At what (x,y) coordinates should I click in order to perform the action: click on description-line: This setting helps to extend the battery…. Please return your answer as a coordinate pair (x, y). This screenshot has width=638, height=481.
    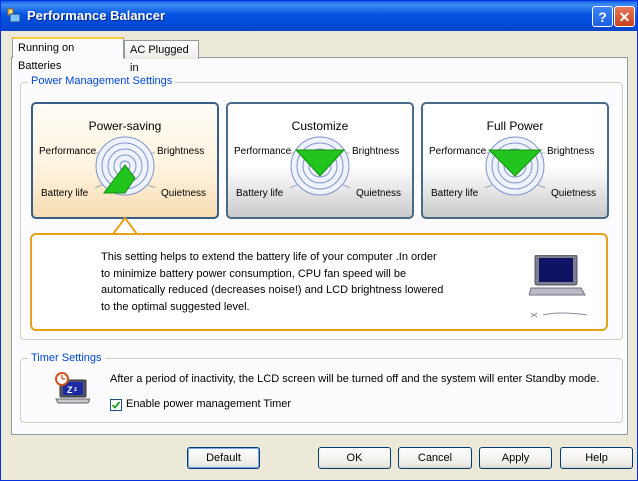
    Looking at the image, I should click on (269, 257).